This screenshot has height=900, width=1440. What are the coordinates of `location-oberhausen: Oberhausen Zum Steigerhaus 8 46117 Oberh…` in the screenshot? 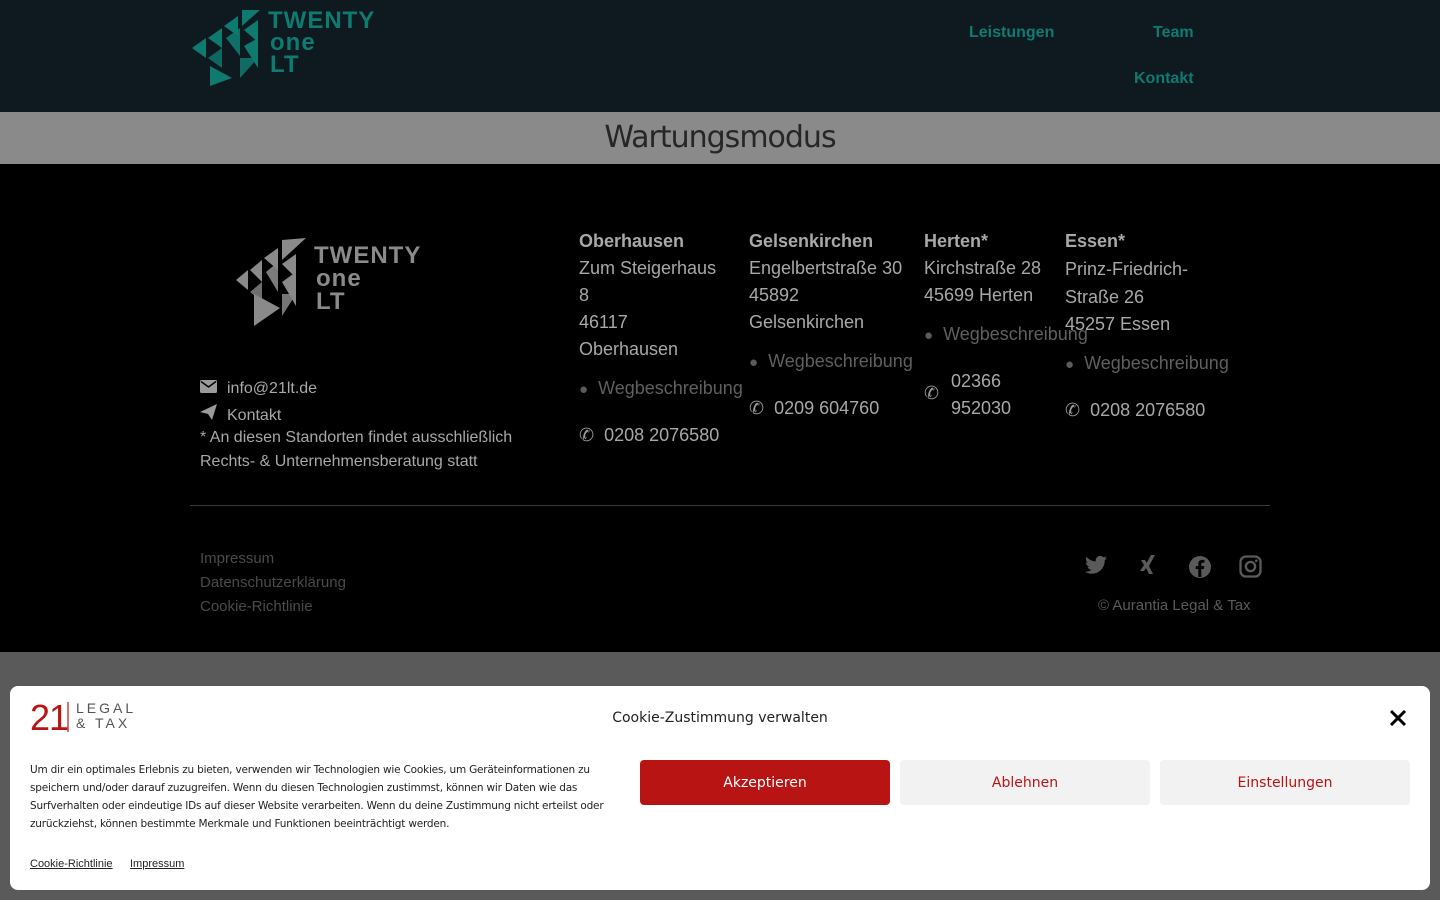 It's located at (654, 295).